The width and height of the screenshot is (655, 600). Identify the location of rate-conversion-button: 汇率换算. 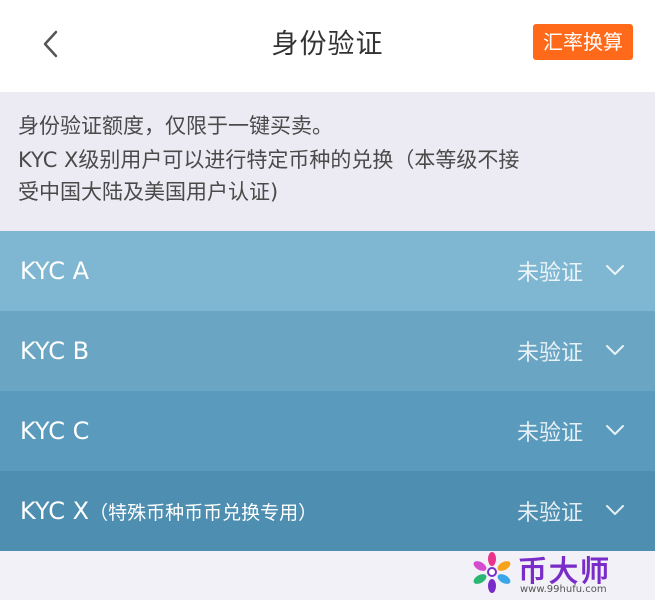
(583, 42).